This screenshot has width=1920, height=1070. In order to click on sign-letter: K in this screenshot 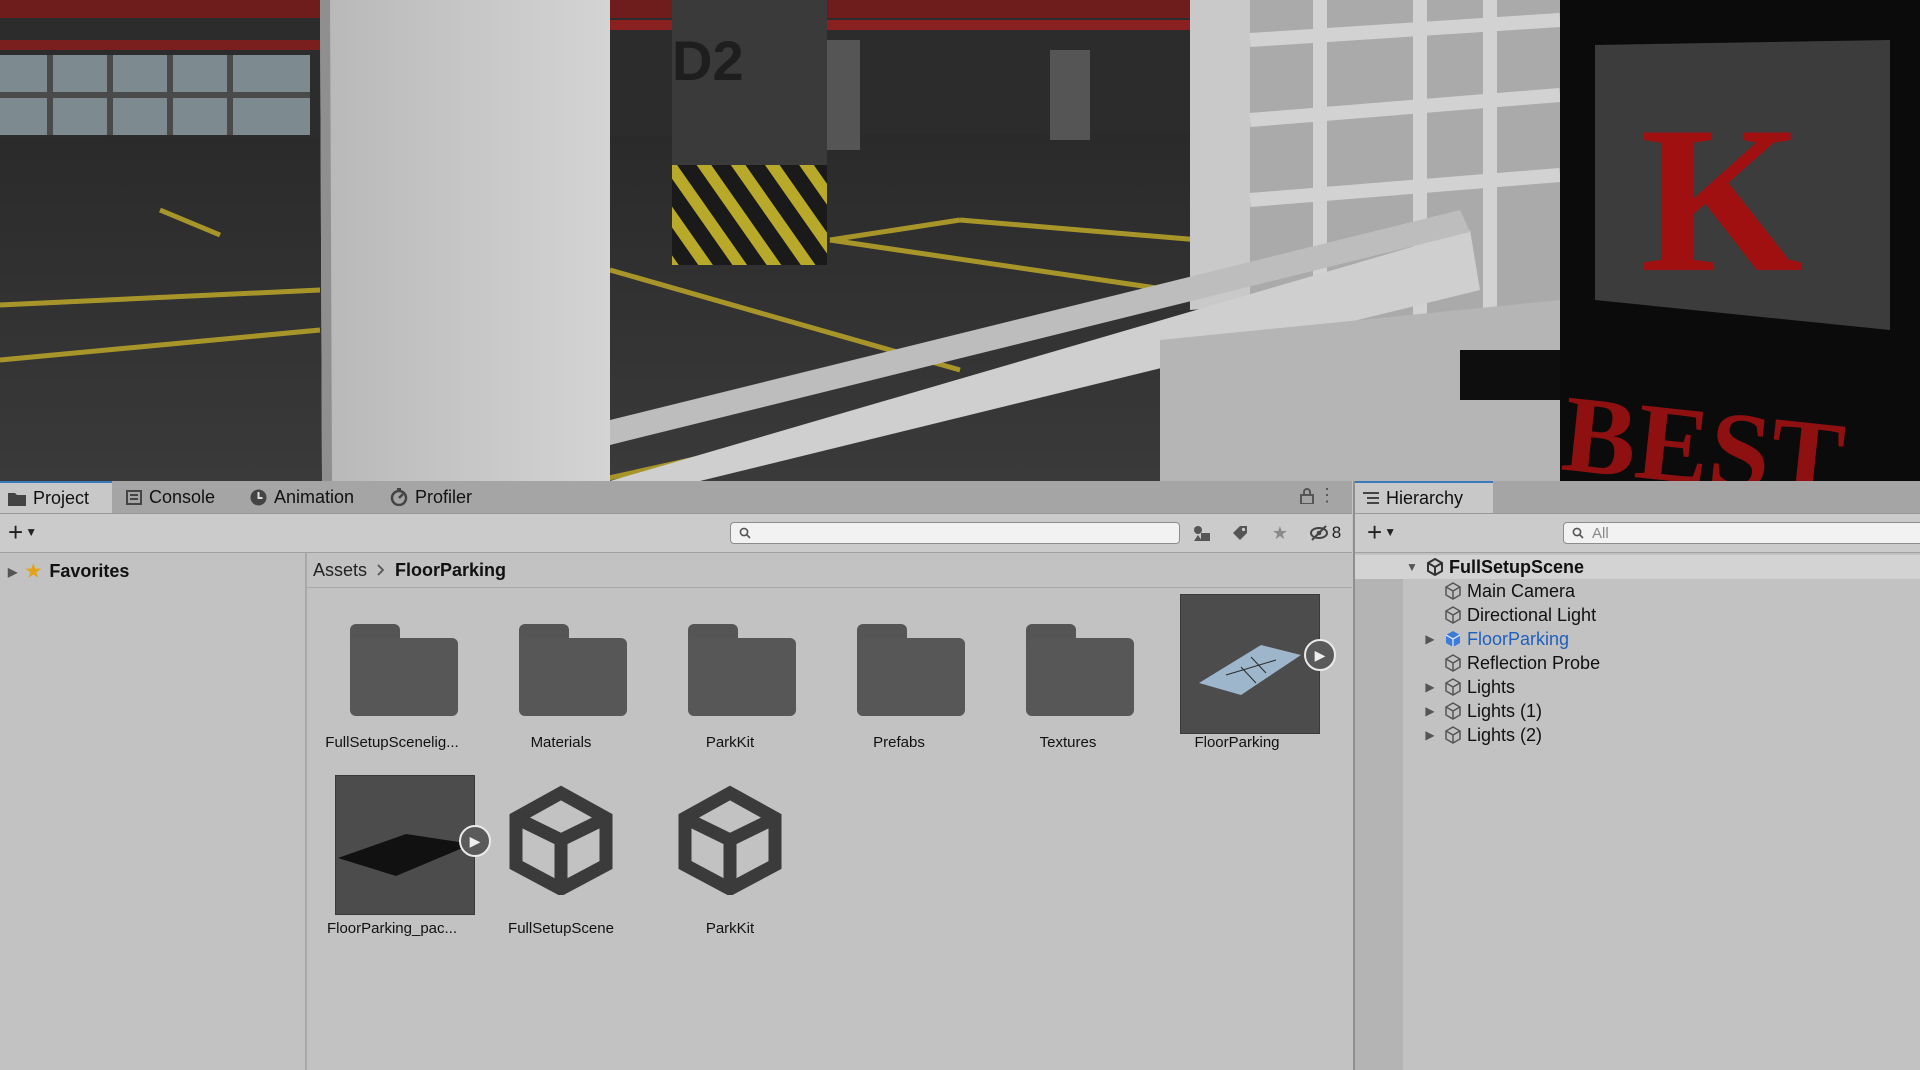, I will do `click(1721, 200)`.